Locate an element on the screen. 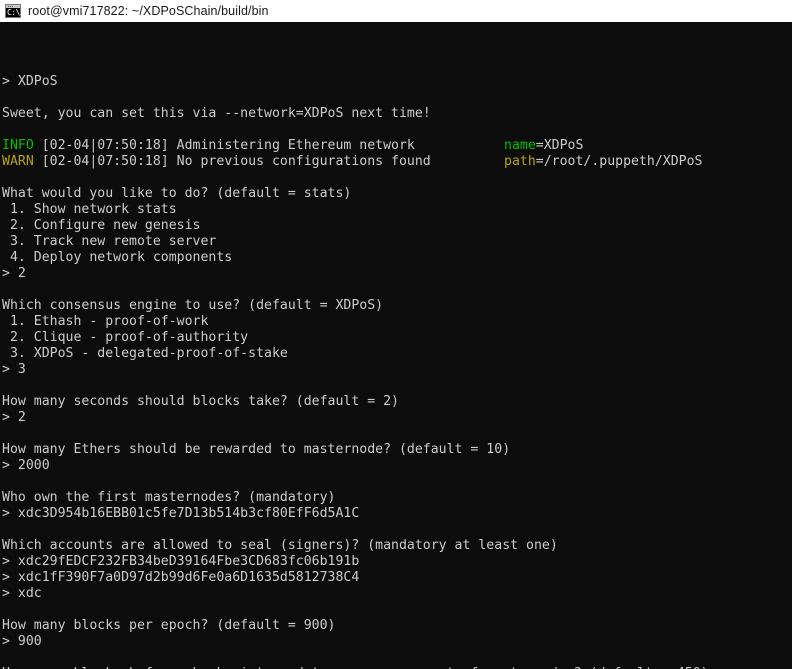  terminal-answer: > 3 is located at coordinates (14, 369).